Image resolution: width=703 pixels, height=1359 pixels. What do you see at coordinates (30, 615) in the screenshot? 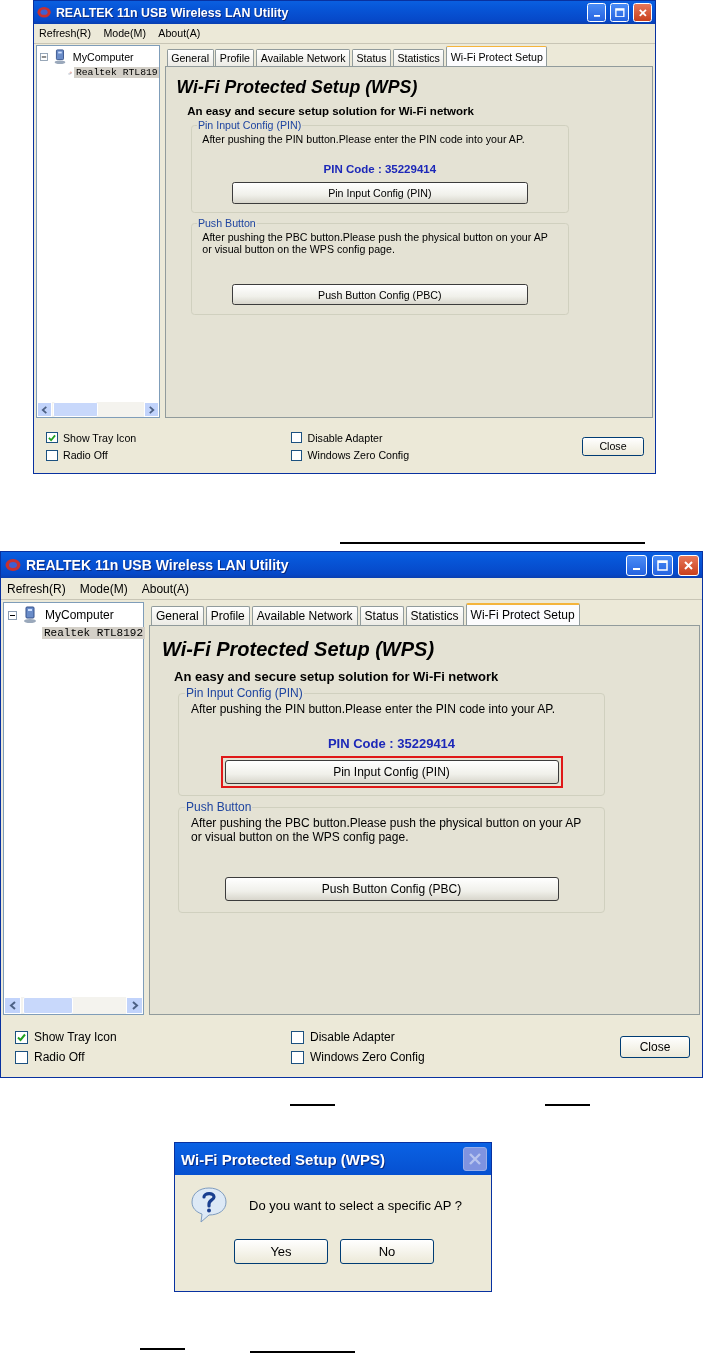
I see `computer-icon` at bounding box center [30, 615].